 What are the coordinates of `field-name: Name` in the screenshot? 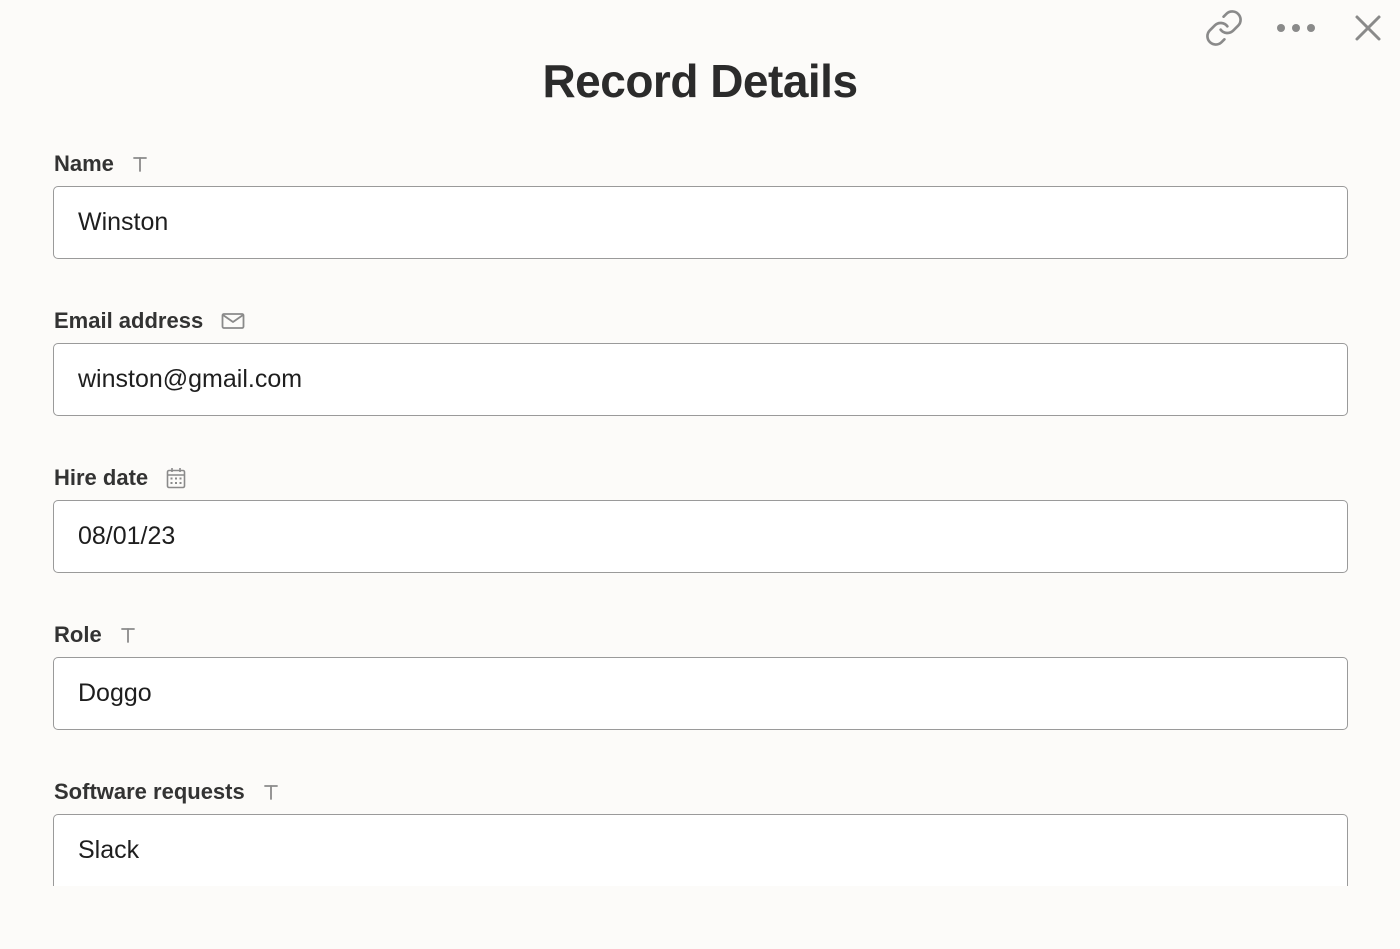 It's located at (700, 204).